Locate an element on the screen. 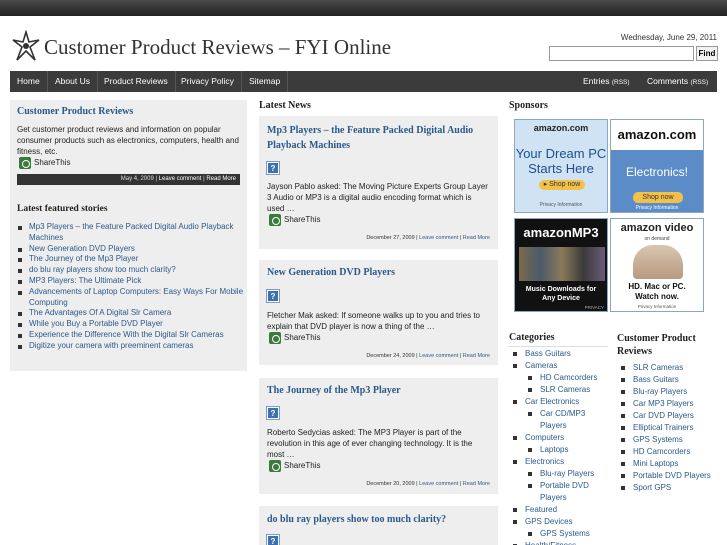 The height and width of the screenshot is (545, 727). ad-headline: HD. Mac or PC. Watch now. is located at coordinates (657, 292).